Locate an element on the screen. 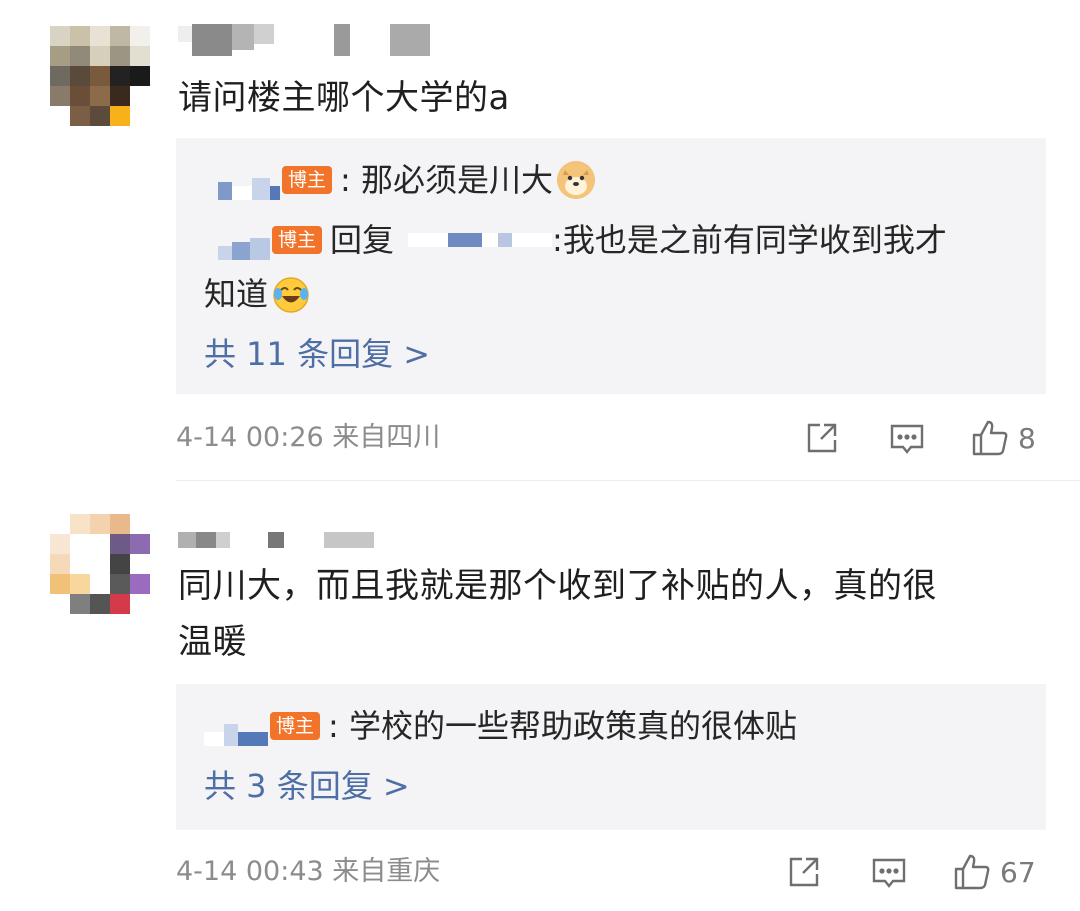 This screenshot has width=1080, height=911. doge-emoji-icon is located at coordinates (575, 180).